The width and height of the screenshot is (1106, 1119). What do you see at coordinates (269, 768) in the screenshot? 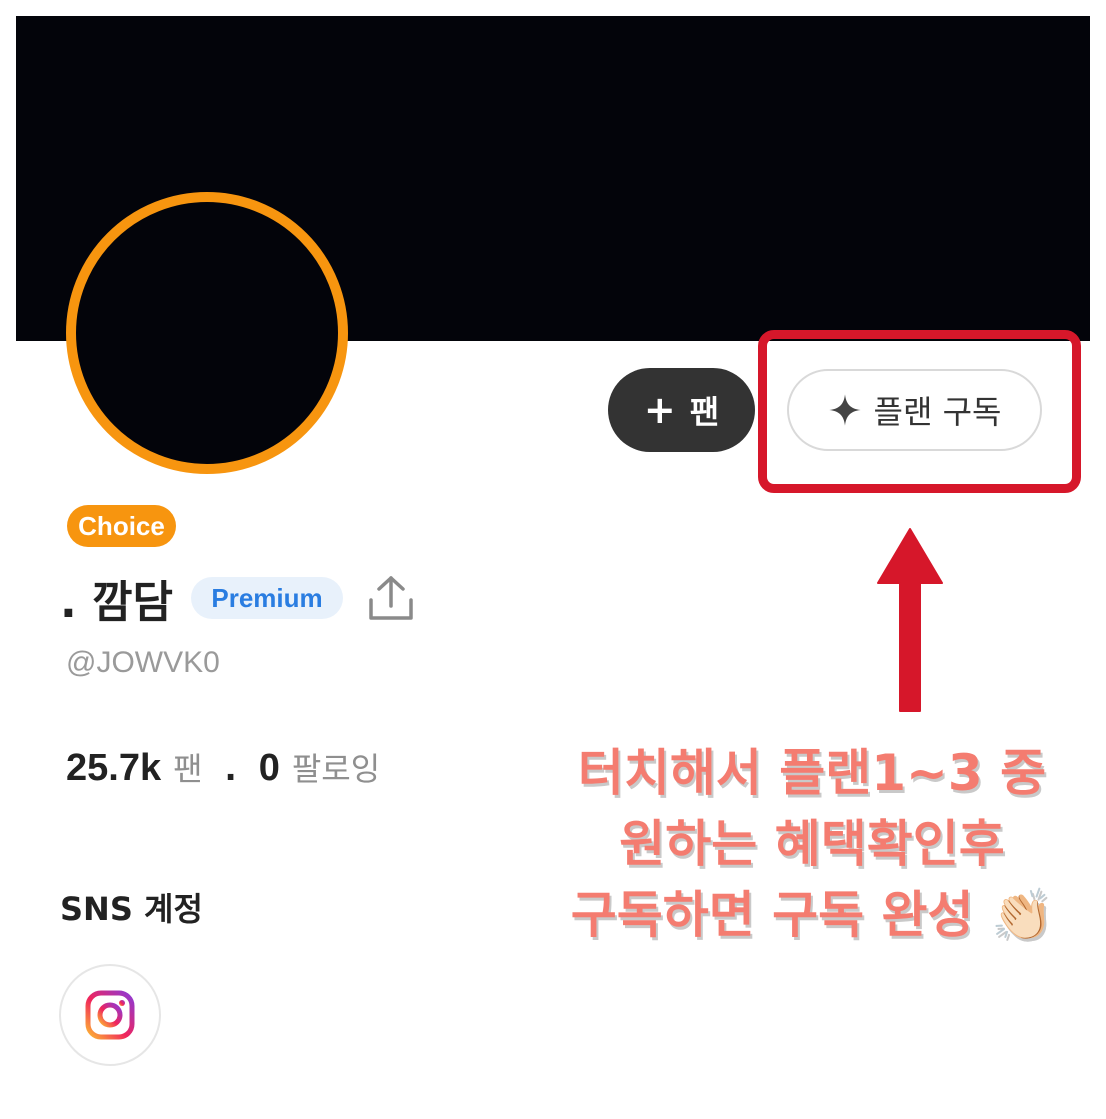
I see `following-count: 0` at bounding box center [269, 768].